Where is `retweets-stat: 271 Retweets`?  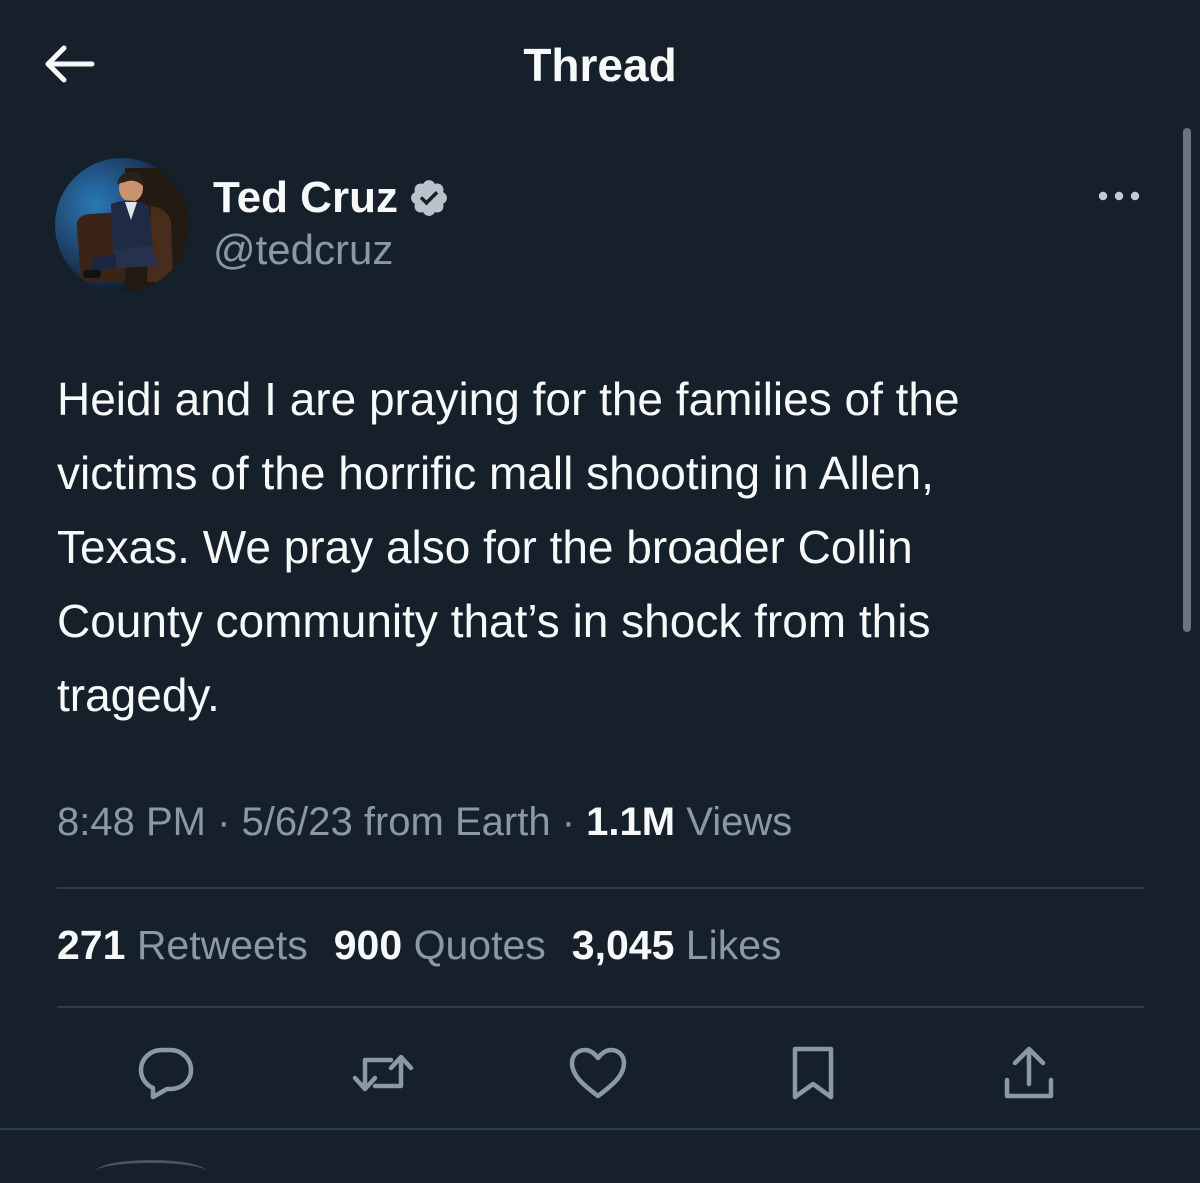
retweets-stat: 271 Retweets is located at coordinates (182, 945).